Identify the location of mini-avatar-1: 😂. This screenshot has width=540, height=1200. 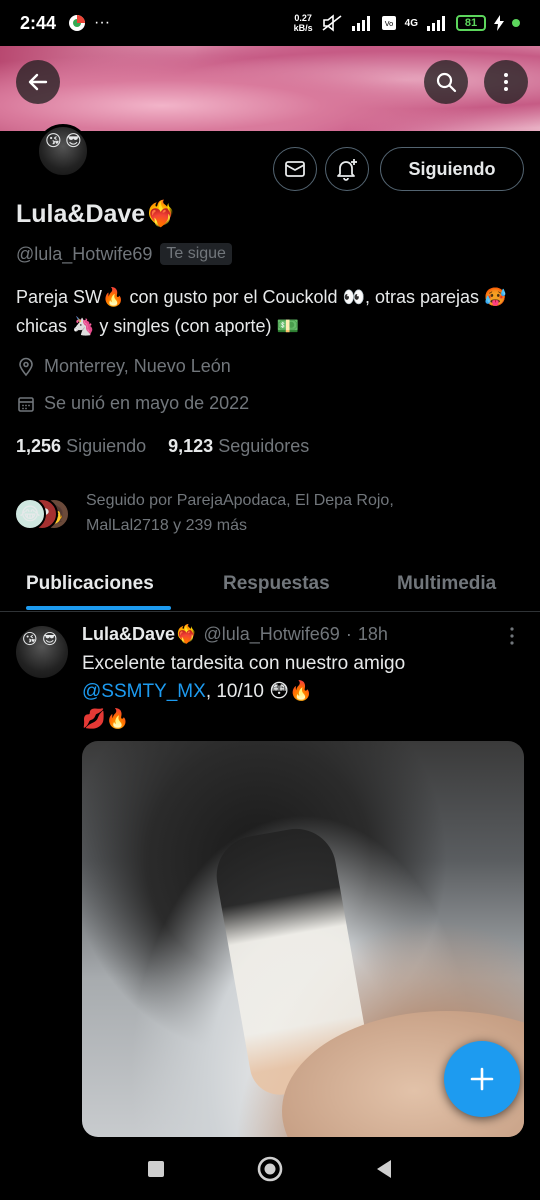
(30, 514).